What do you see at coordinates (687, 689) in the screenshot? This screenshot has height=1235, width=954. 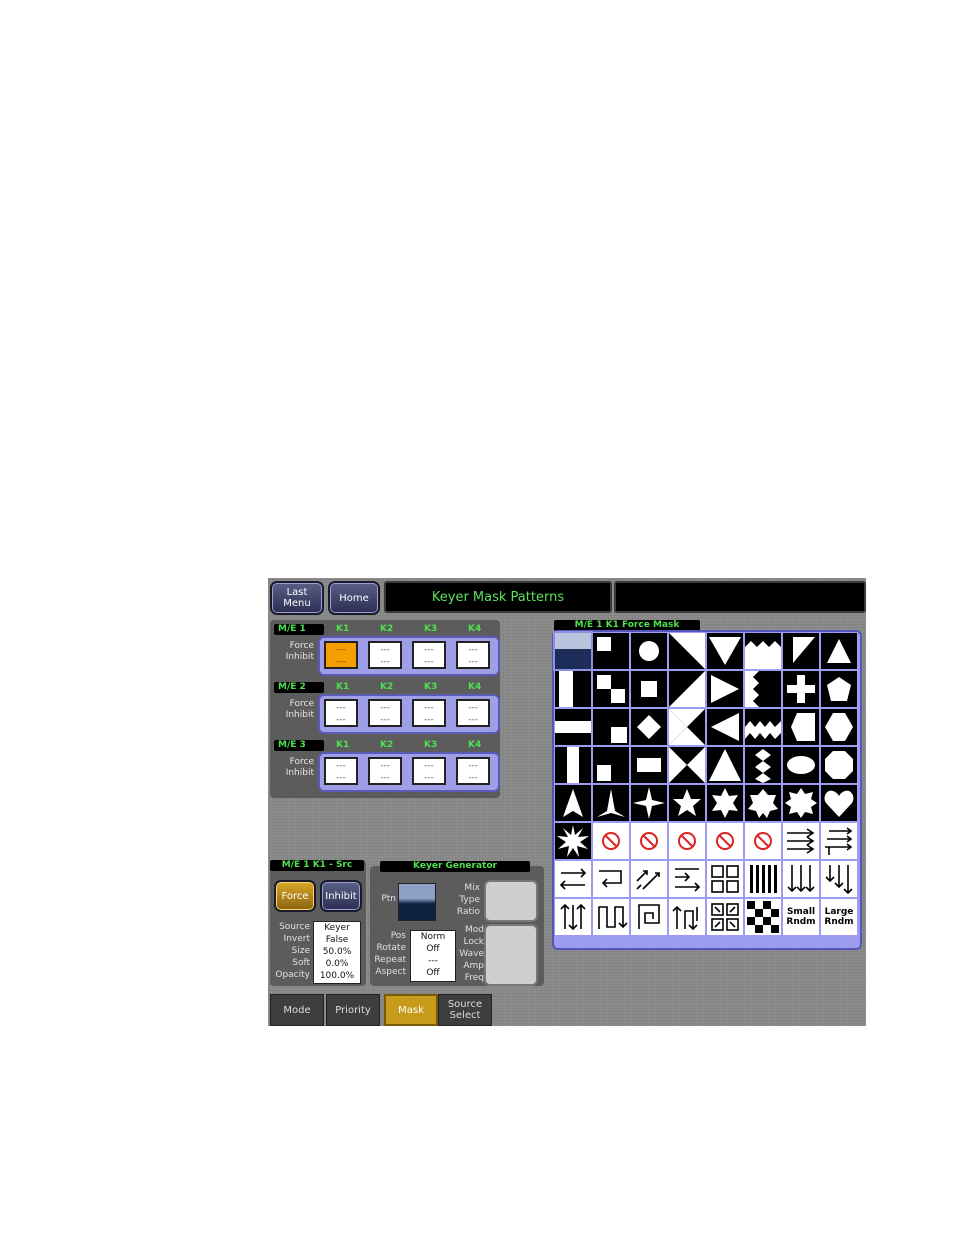 I see `diagonal-2-pattern` at bounding box center [687, 689].